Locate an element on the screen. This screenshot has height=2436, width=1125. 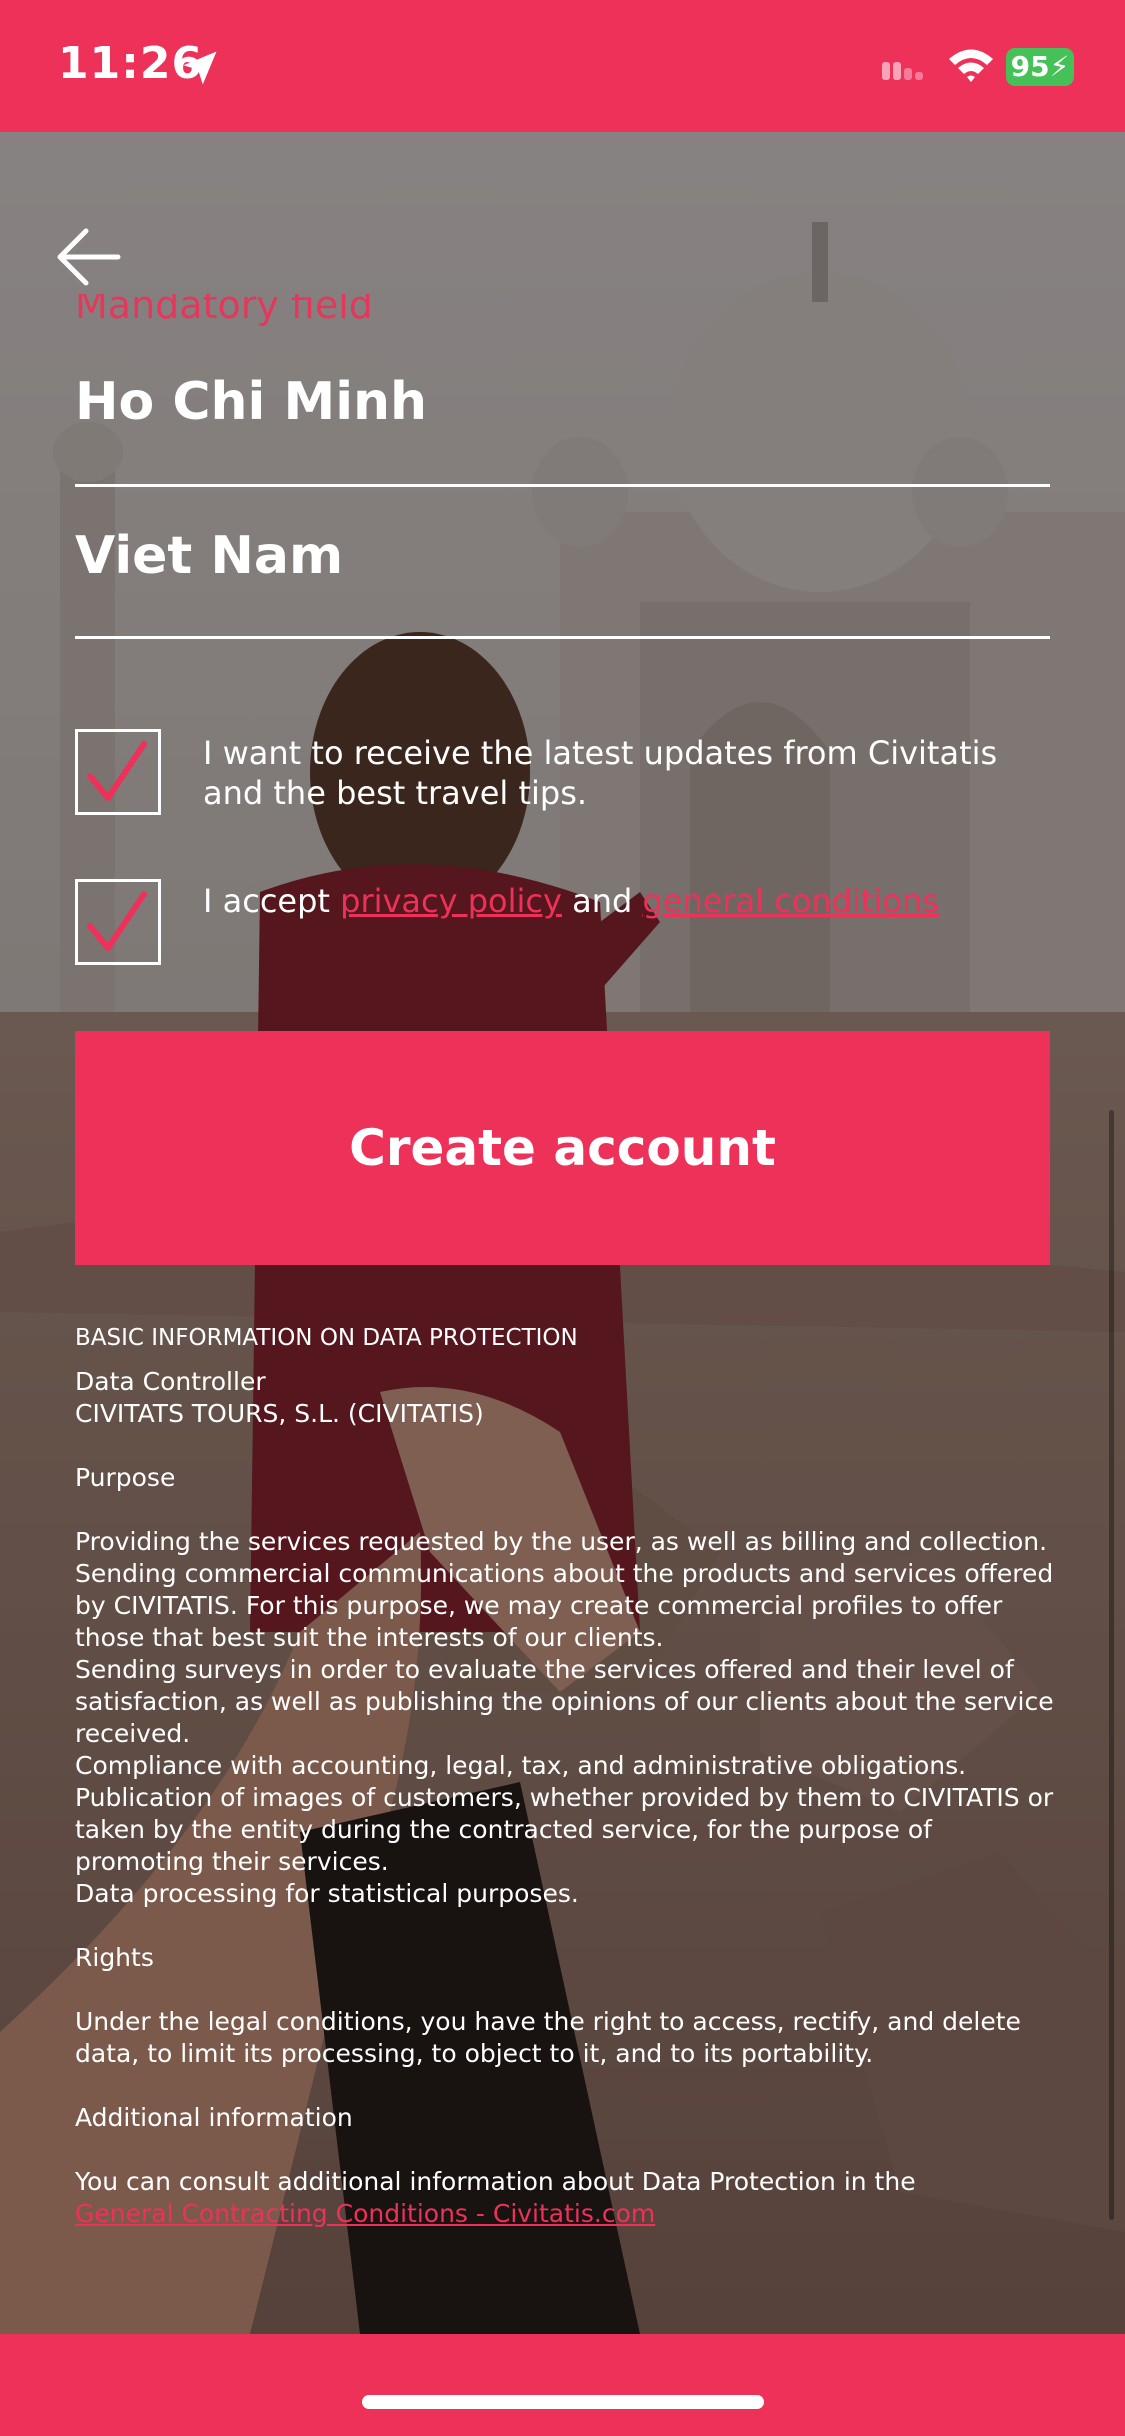
newsletter-checkbox is located at coordinates (118, 772).